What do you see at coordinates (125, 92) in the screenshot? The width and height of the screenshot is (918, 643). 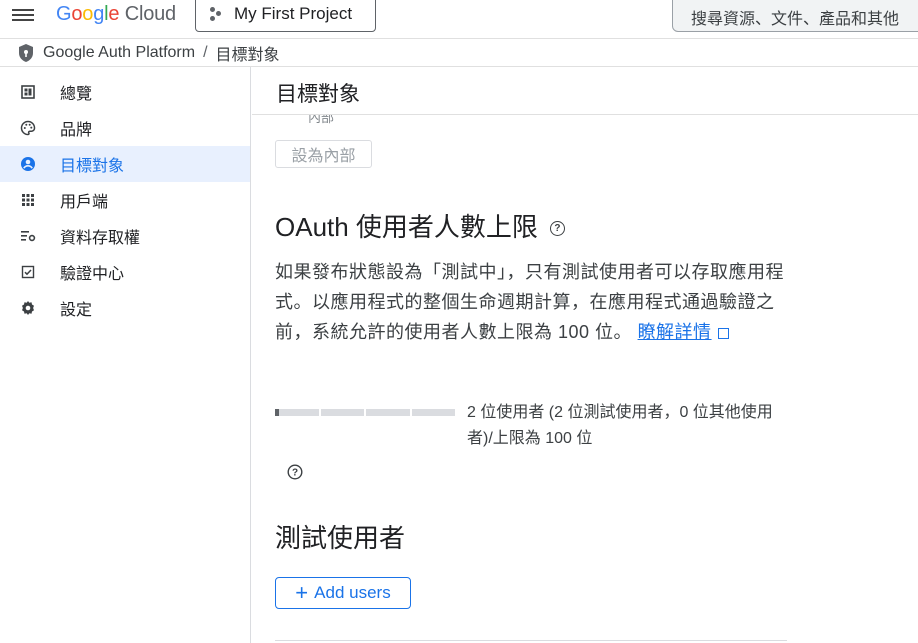 I see `sidebar-item-overview: 總覽` at bounding box center [125, 92].